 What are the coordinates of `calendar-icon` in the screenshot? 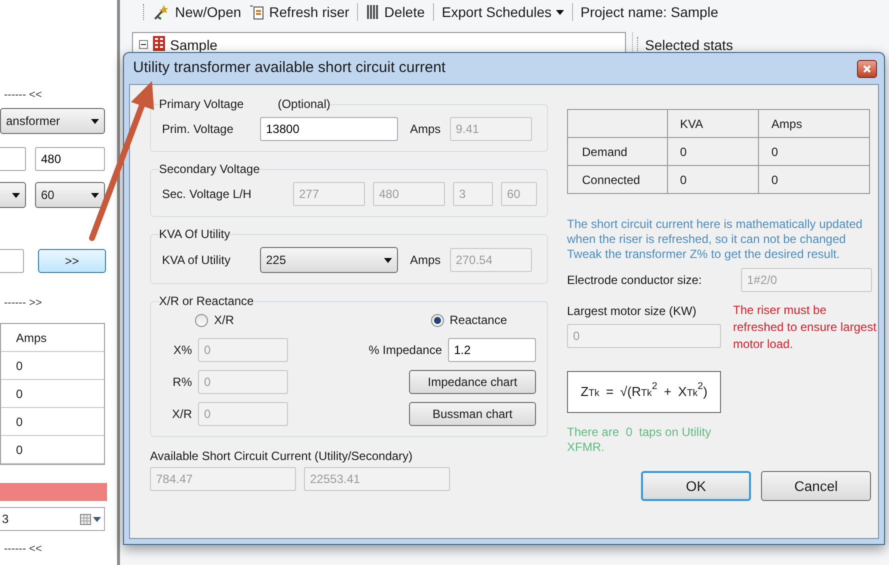 It's located at (85, 519).